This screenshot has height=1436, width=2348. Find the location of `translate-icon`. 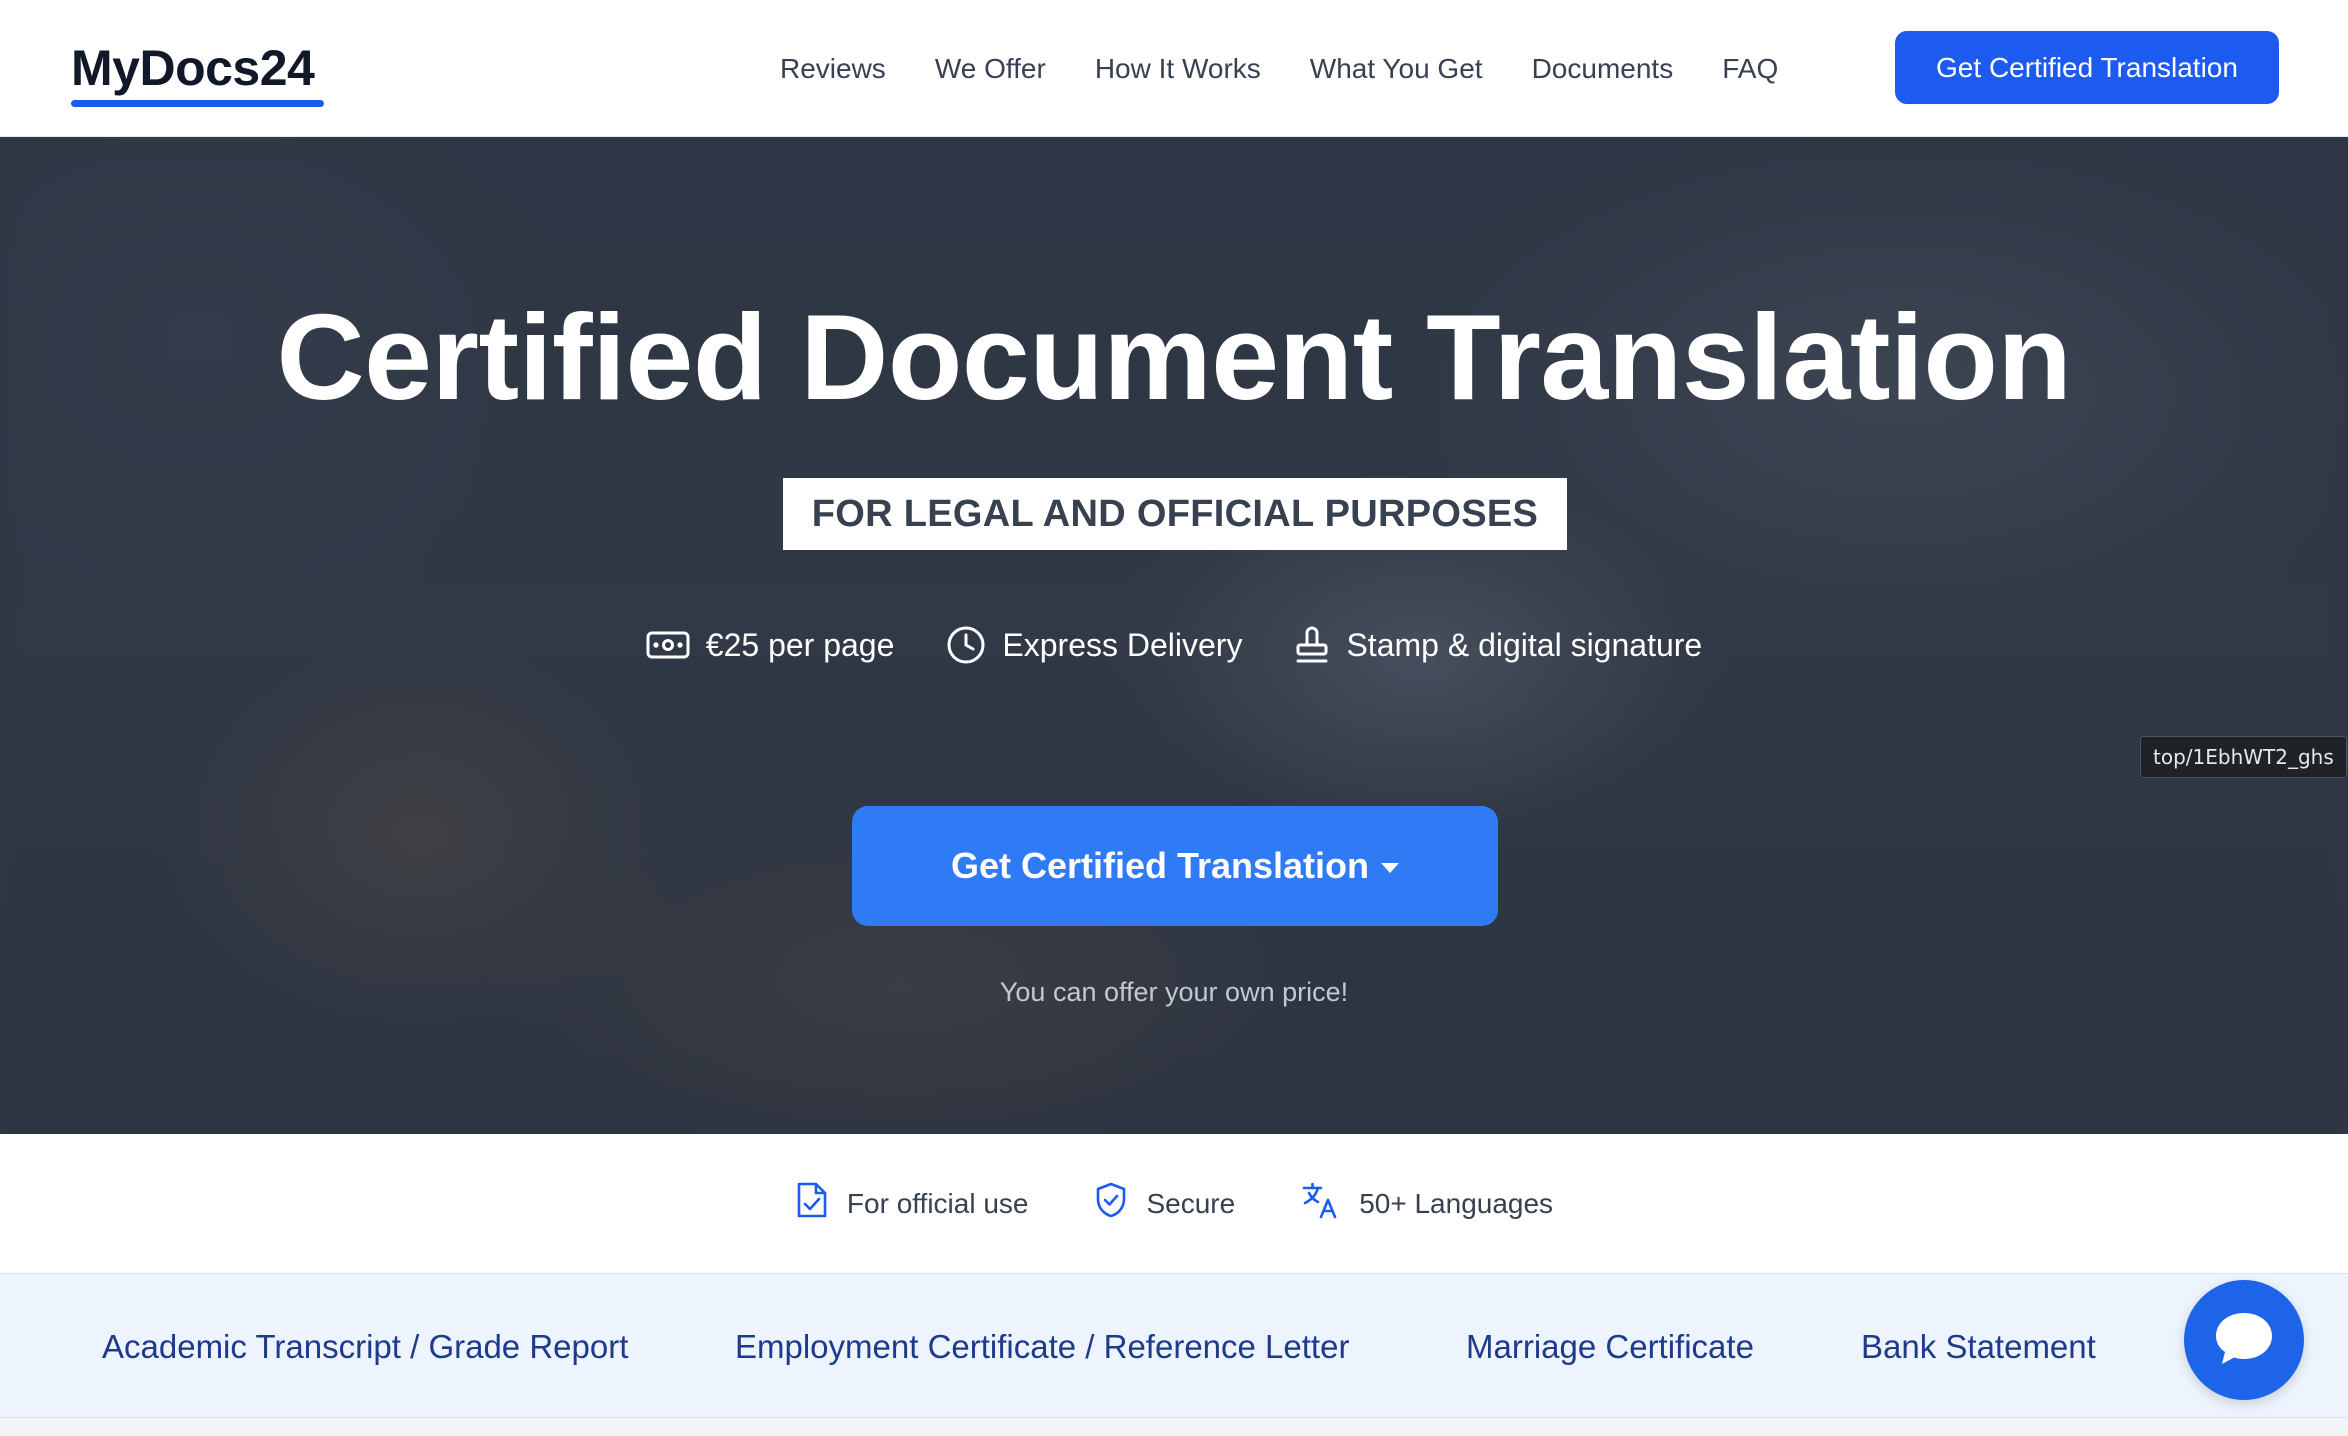

translate-icon is located at coordinates (1321, 1203).